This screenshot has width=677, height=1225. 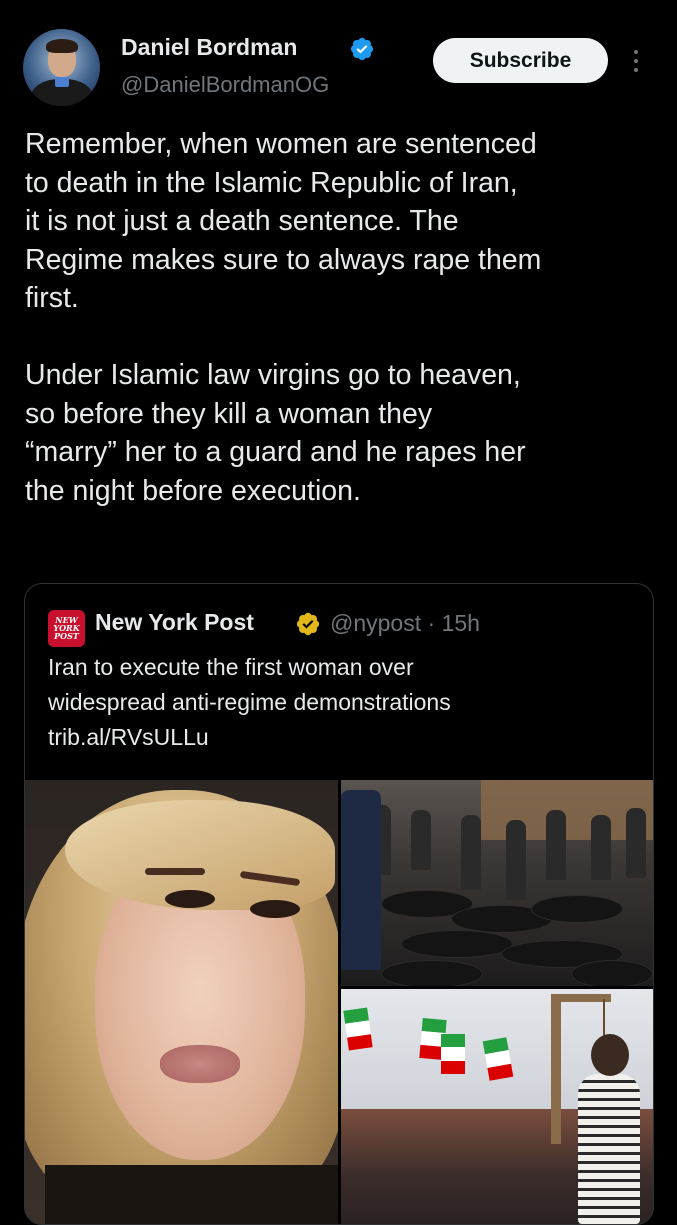 I want to click on quoted-handle-time: @nypost · 15h, so click(x=405, y=623).